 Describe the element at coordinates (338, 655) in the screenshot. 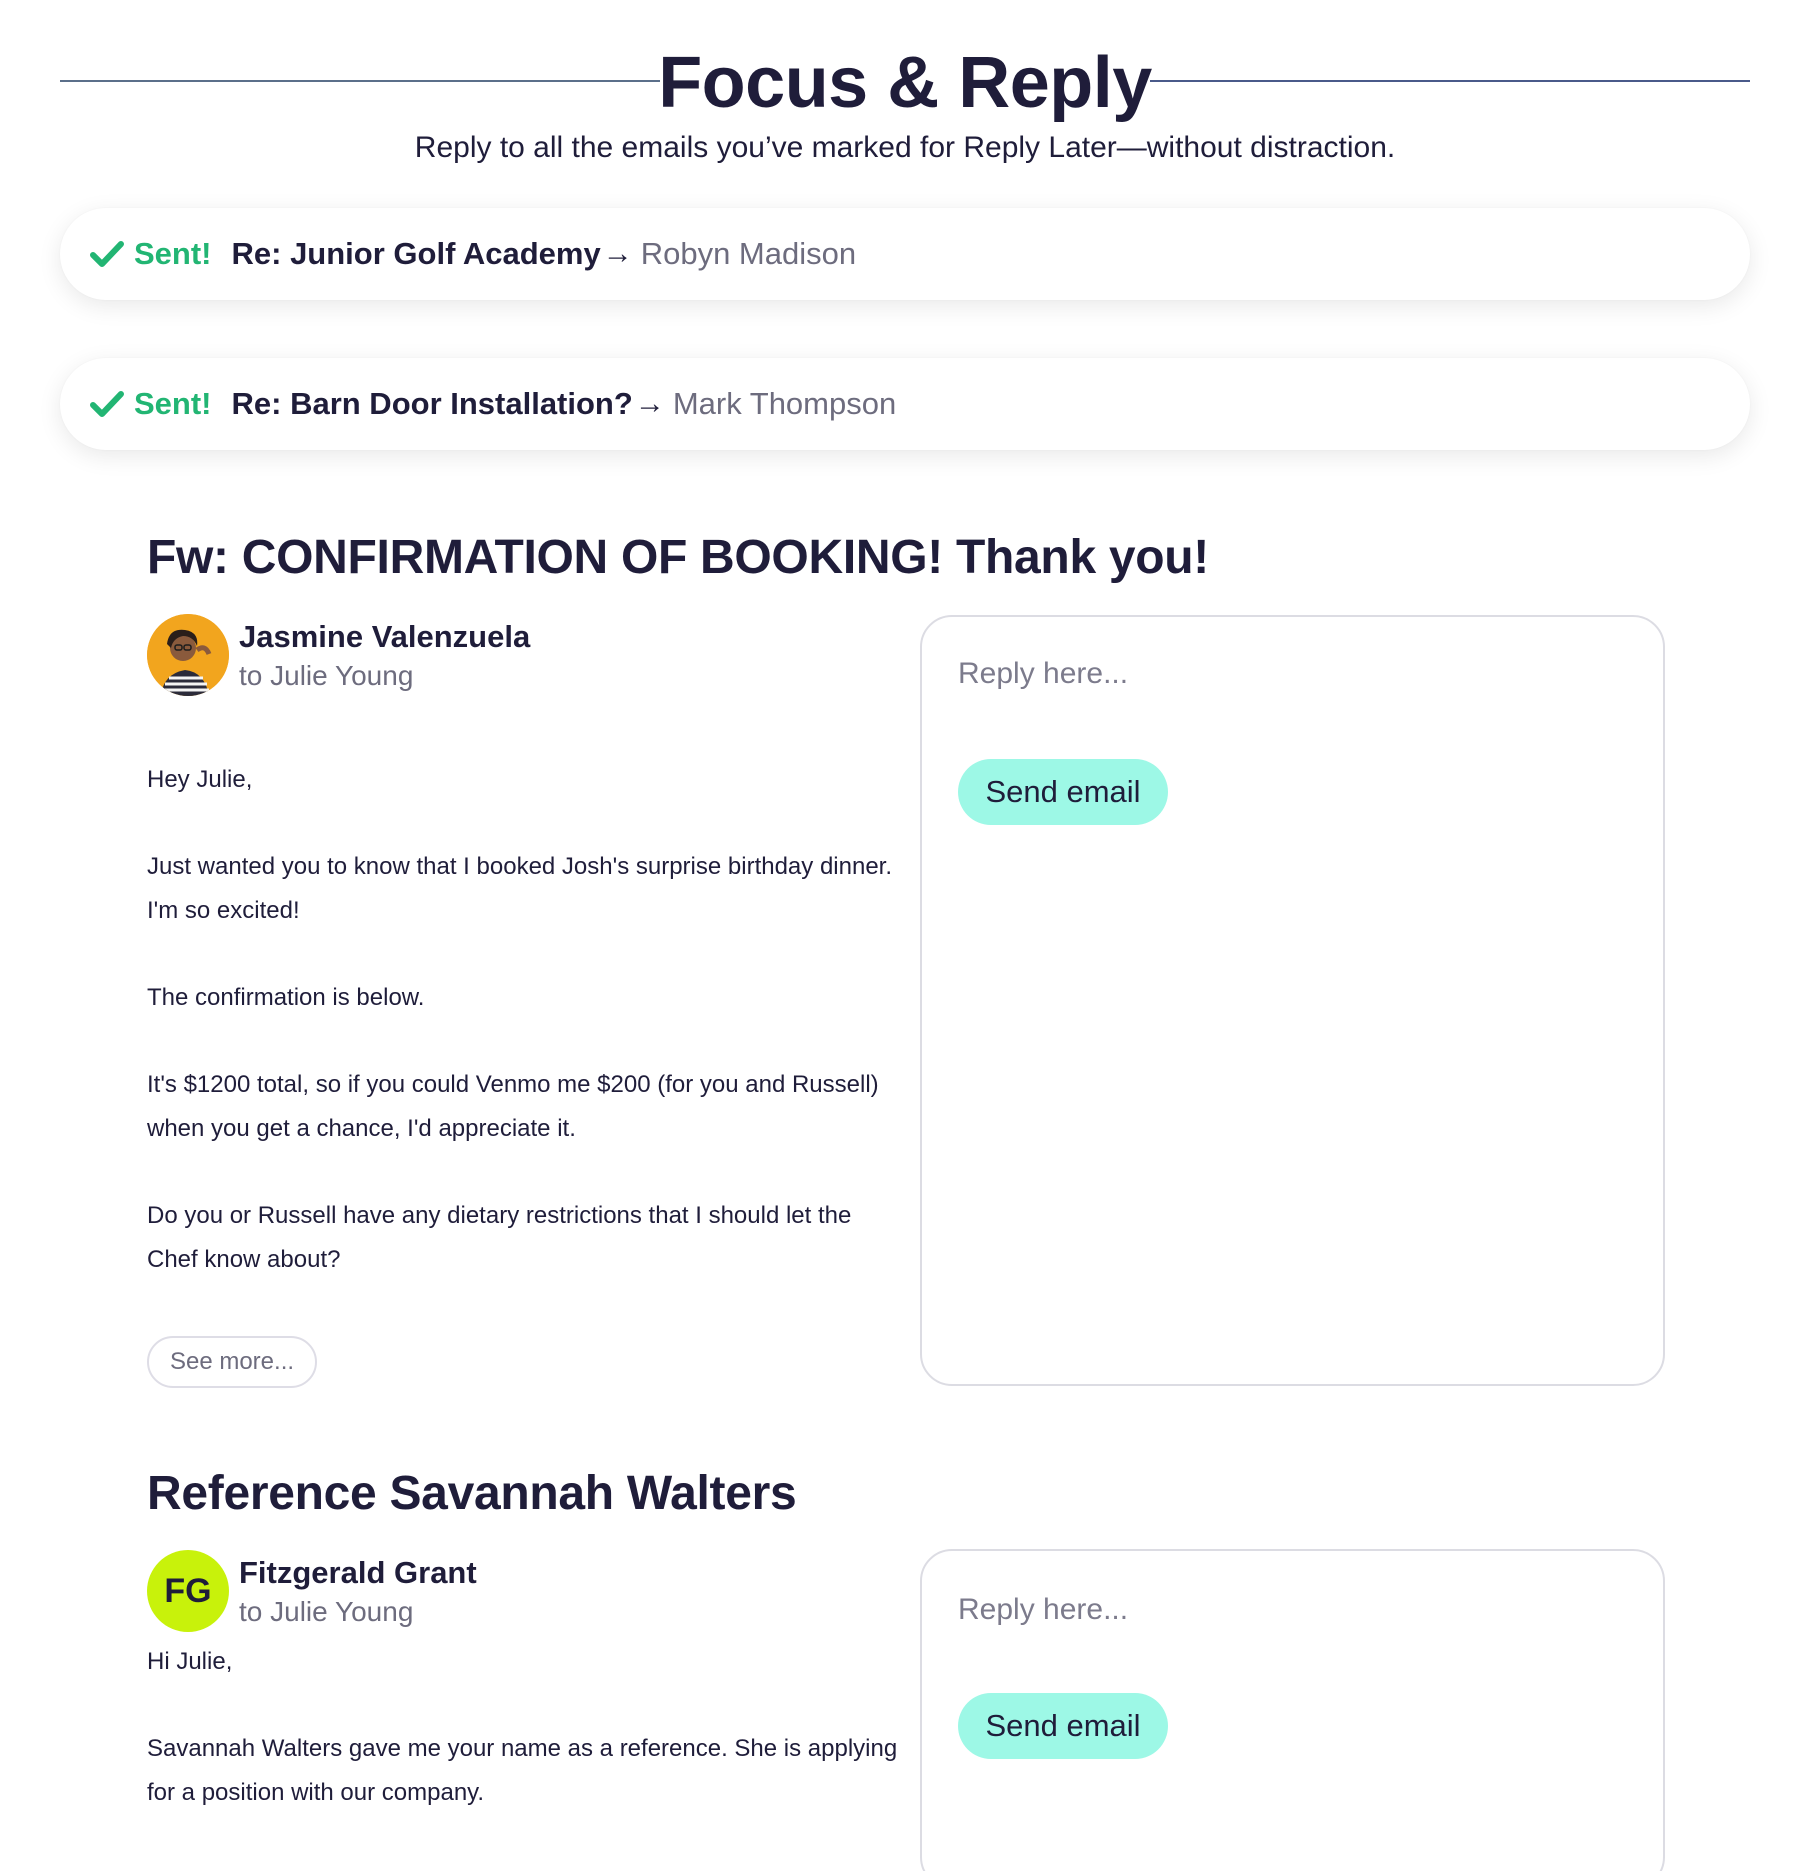

I see `email-sender: Jasmine Valenzuela to Julie Young` at that location.